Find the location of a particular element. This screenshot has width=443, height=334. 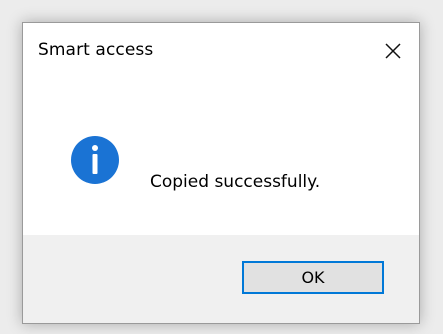

info-icon is located at coordinates (95, 160).